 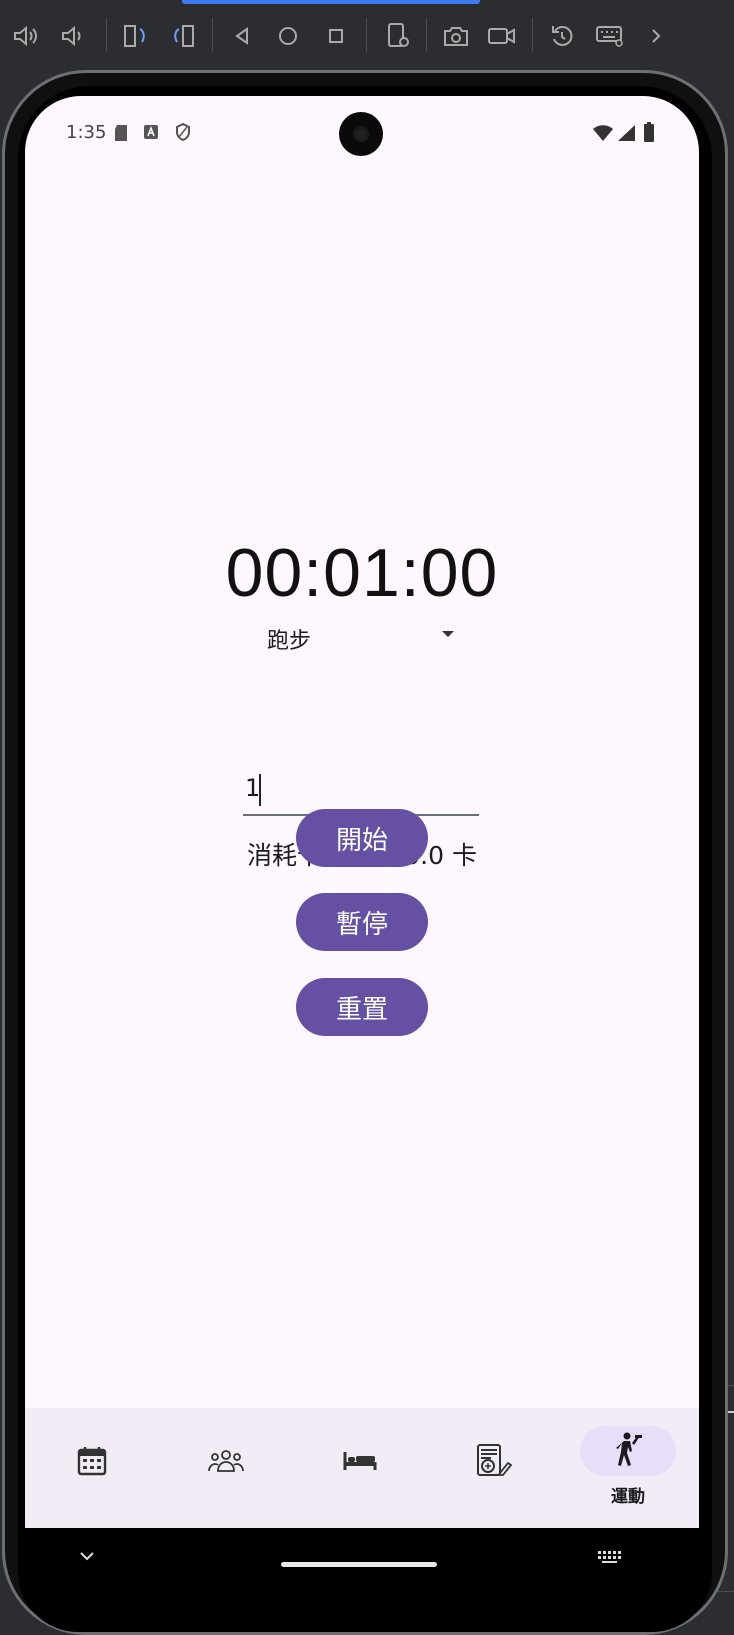 I want to click on signal-icon, so click(x=626, y=133).